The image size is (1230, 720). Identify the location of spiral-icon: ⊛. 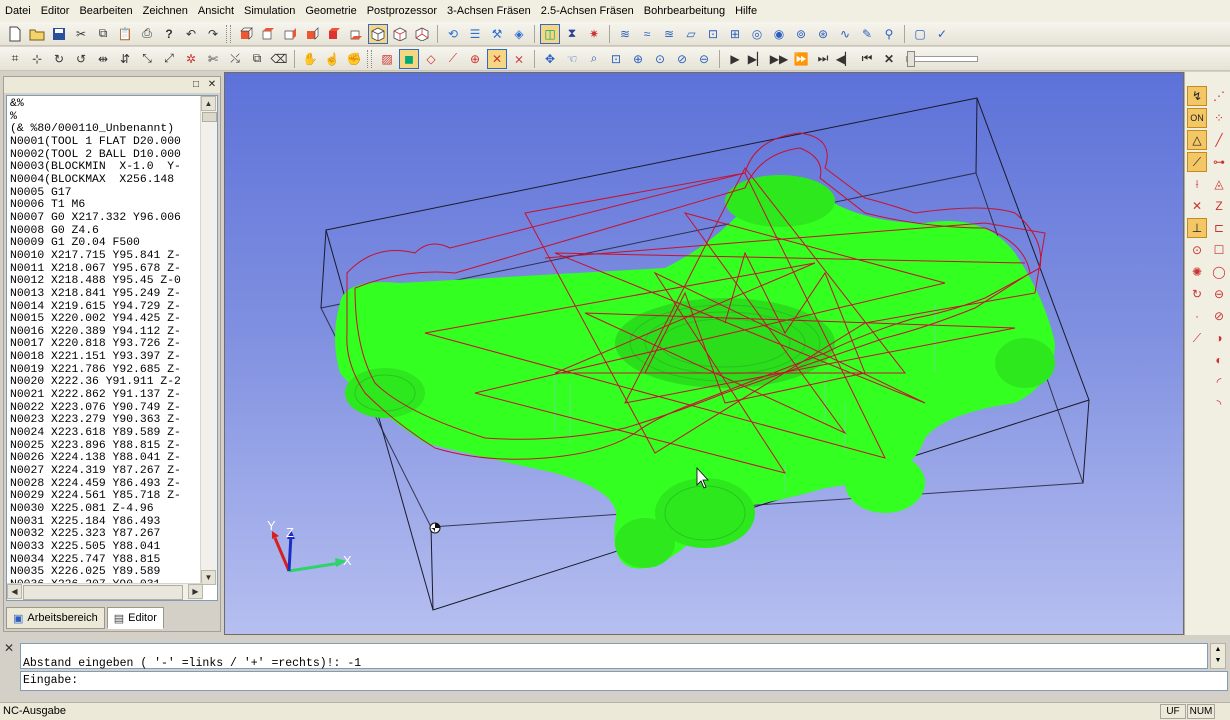
(823, 34).